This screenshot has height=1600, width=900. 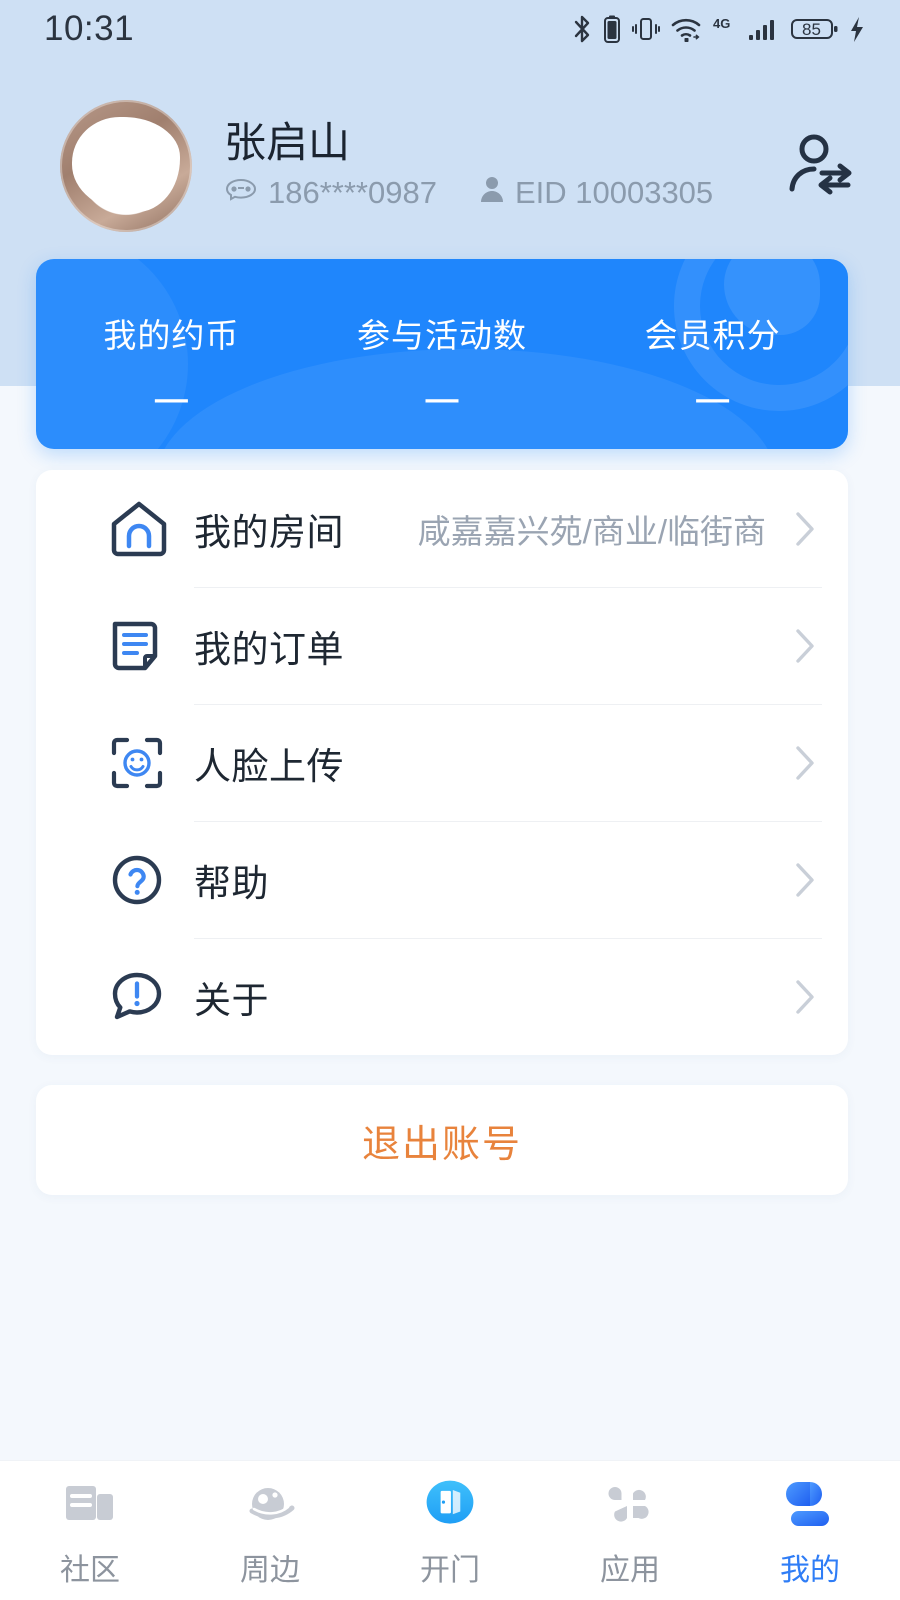 What do you see at coordinates (287, 142) in the screenshot?
I see `profile-name: 张启山` at bounding box center [287, 142].